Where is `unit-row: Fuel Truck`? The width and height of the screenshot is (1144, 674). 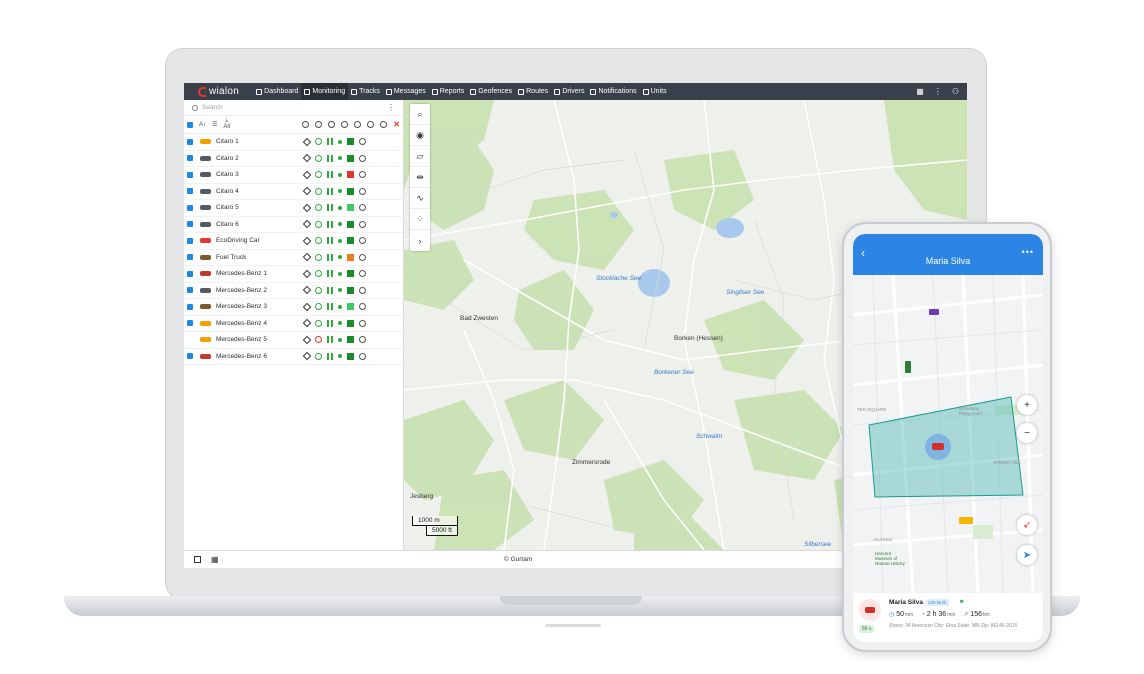 unit-row: Fuel Truck is located at coordinates (293, 258).